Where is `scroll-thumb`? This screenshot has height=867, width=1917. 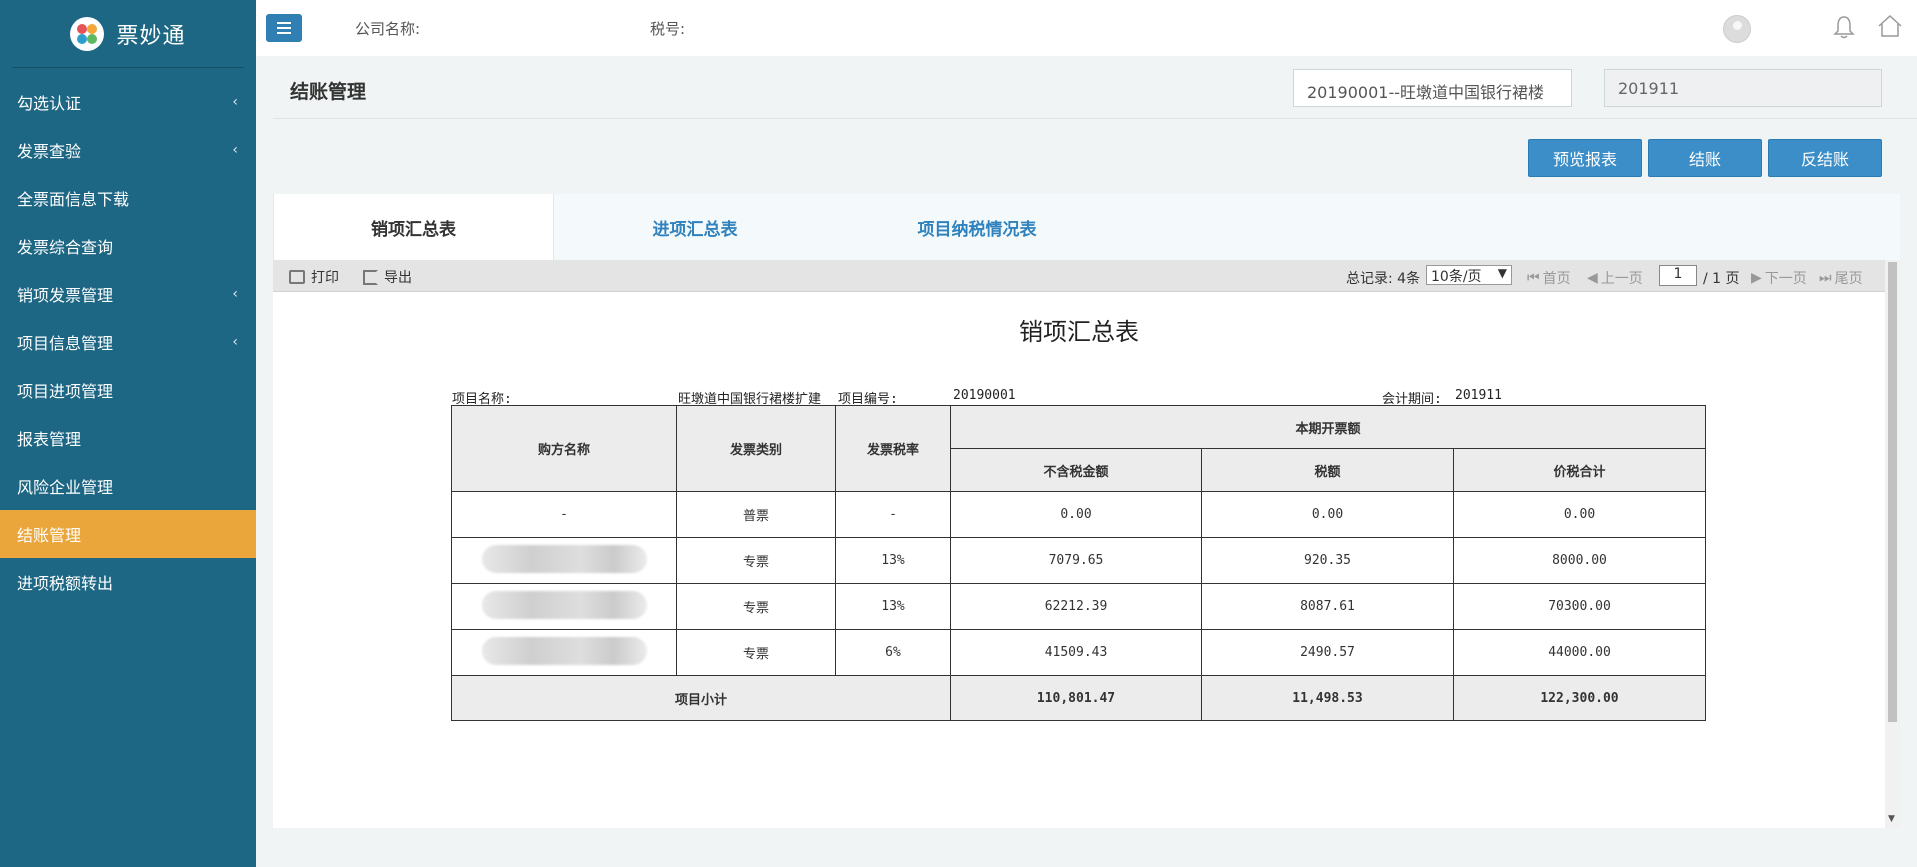 scroll-thumb is located at coordinates (1892, 492).